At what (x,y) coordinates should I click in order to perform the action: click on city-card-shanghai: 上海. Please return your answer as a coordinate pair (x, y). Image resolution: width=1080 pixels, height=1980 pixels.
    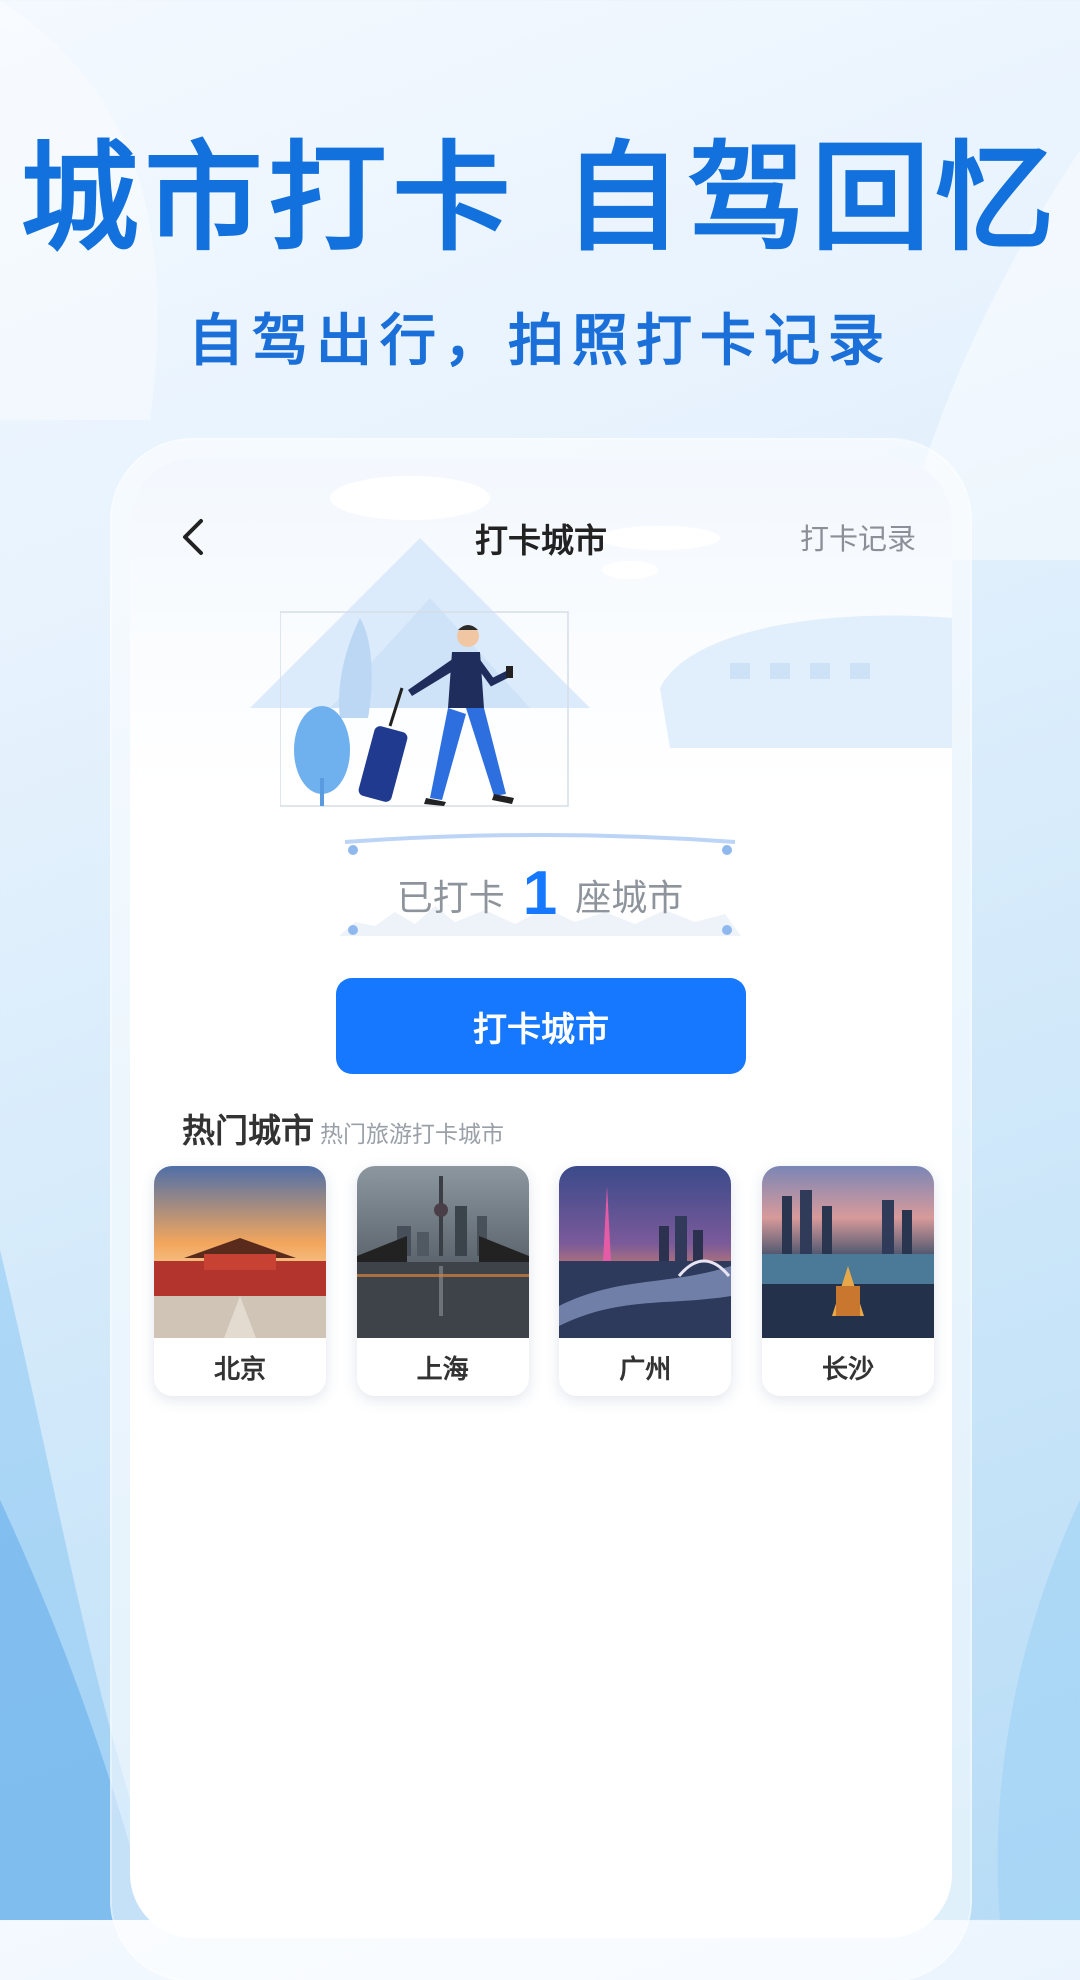
    Looking at the image, I should click on (442, 1281).